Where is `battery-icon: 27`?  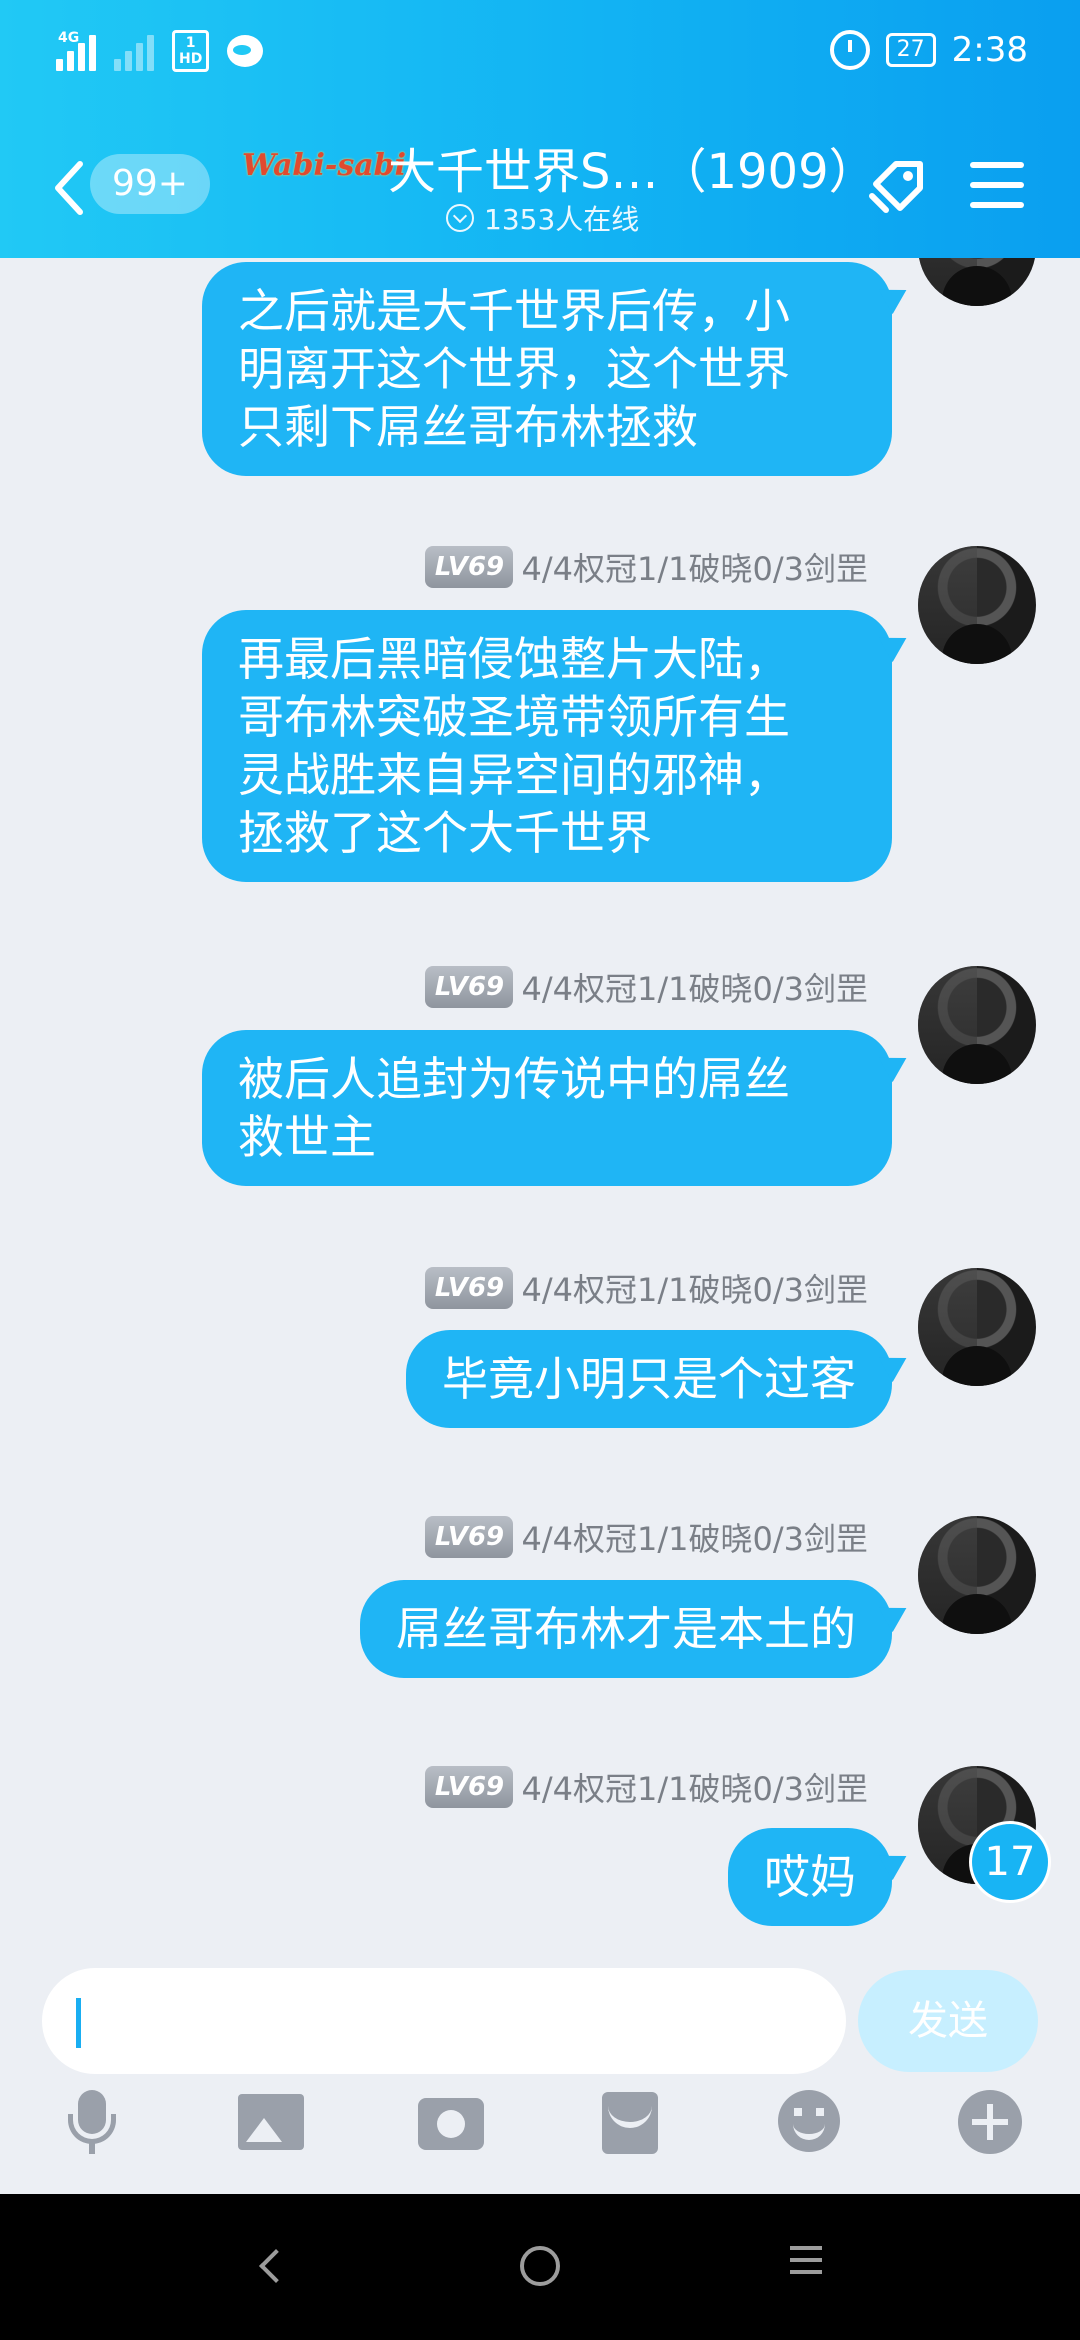 battery-icon: 27 is located at coordinates (910, 50).